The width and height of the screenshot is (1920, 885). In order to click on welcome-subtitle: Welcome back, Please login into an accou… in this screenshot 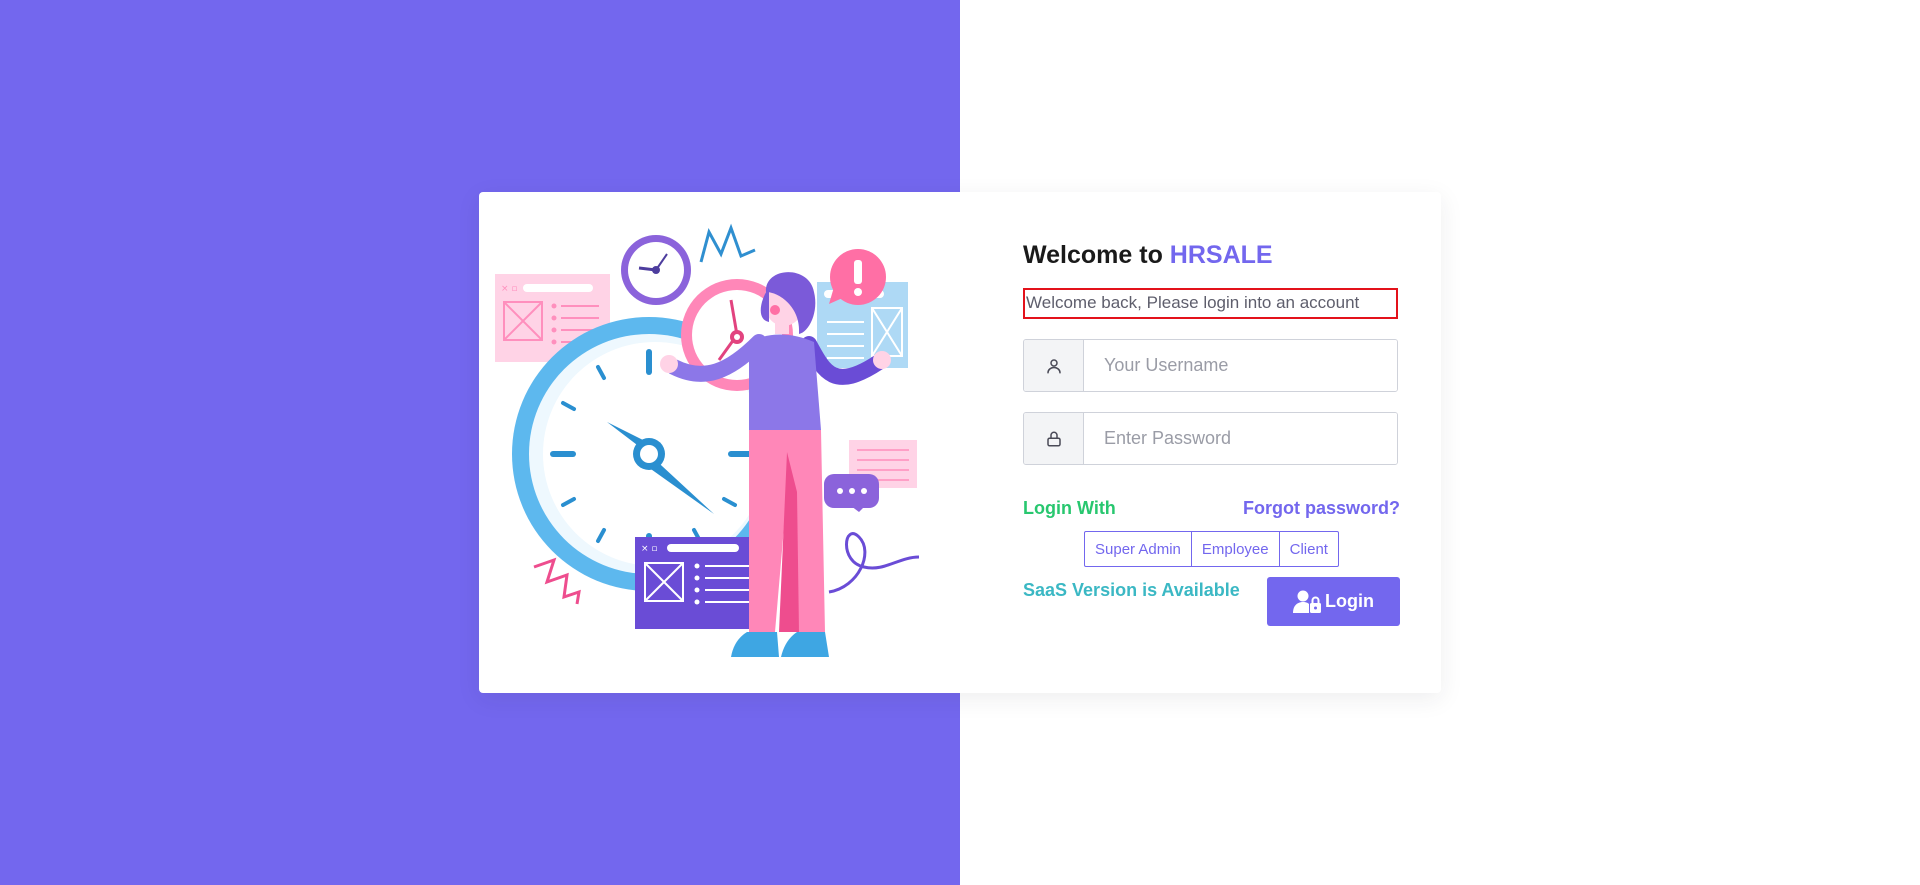, I will do `click(1210, 303)`.